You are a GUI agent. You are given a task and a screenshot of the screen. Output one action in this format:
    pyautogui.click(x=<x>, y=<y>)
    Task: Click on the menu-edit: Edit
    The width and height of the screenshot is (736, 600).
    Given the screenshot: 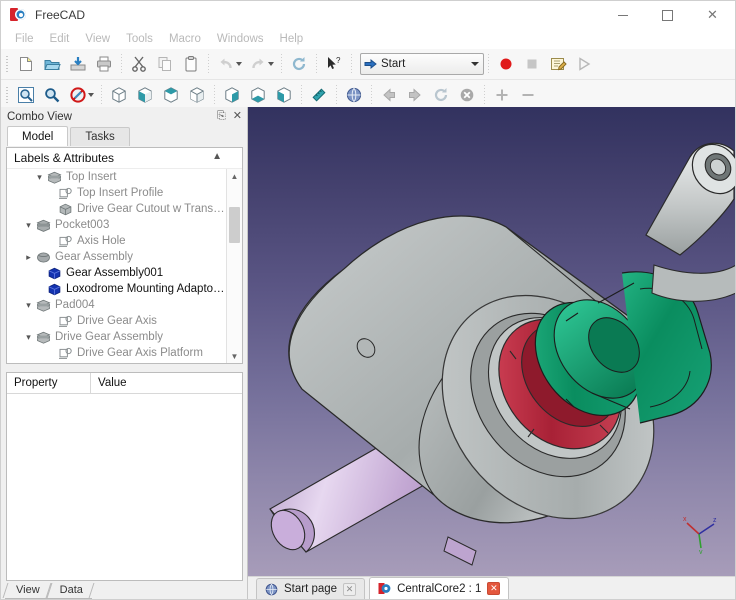 What is the action you would take?
    pyautogui.click(x=60, y=39)
    